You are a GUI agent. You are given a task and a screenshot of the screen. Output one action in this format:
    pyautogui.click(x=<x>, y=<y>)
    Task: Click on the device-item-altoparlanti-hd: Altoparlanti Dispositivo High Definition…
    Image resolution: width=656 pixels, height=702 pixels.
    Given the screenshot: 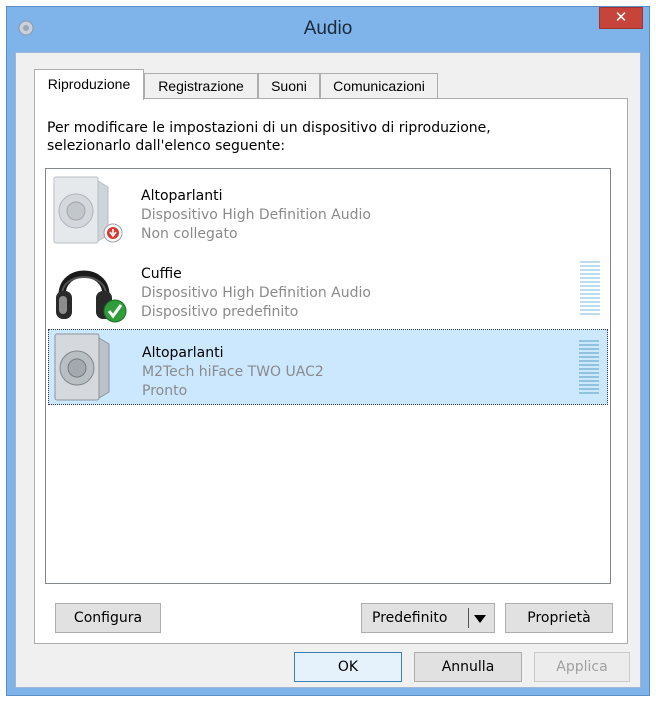 What is the action you would take?
    pyautogui.click(x=328, y=211)
    